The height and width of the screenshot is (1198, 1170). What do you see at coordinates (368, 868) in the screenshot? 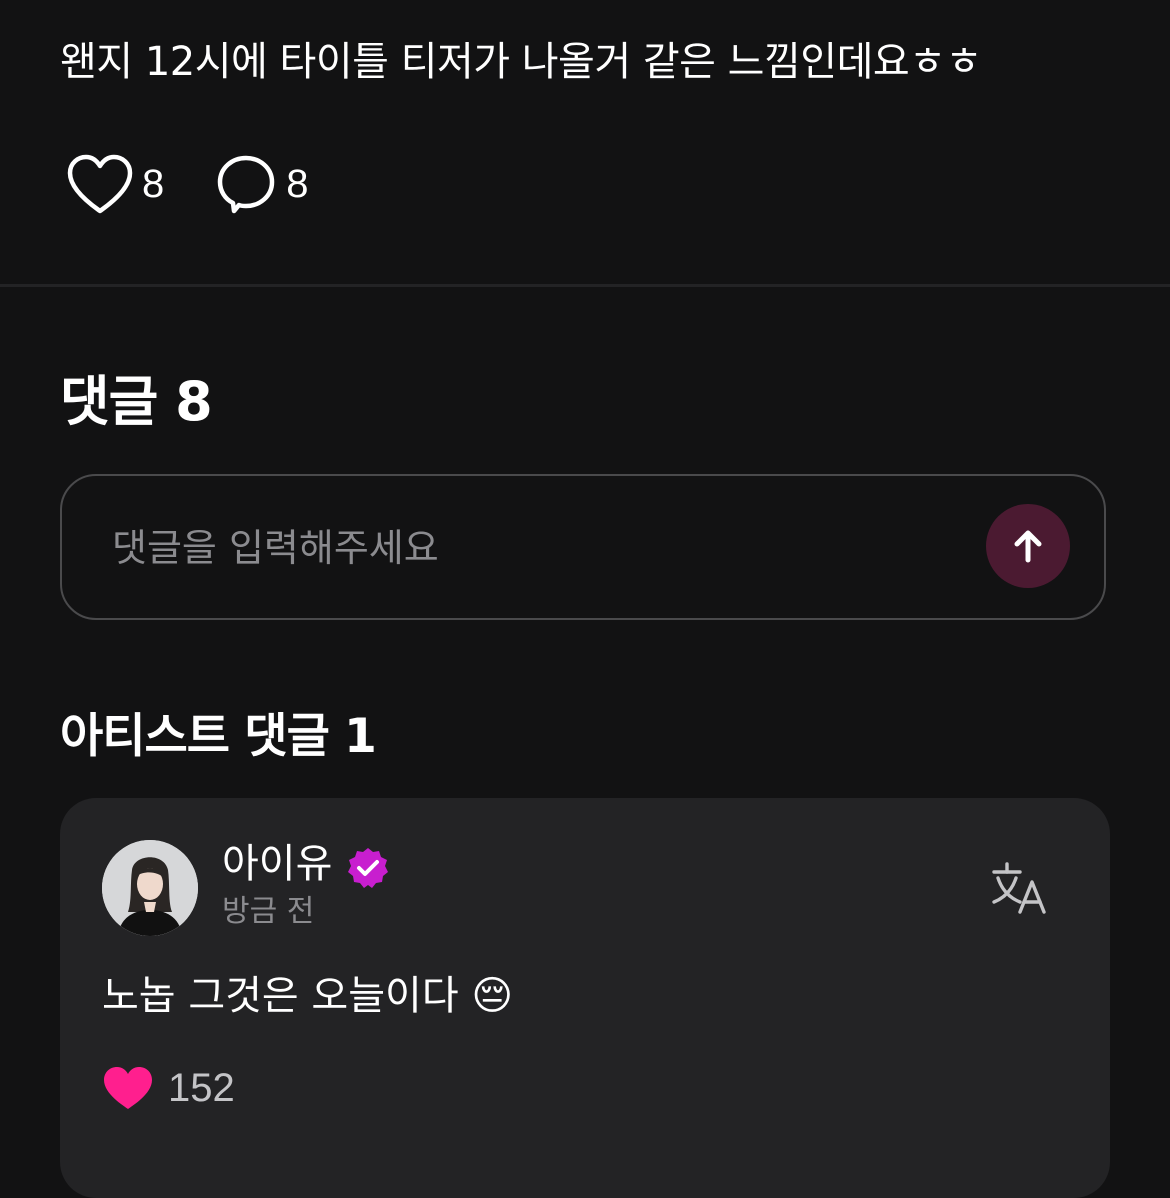
I see `verified-badge-icon` at bounding box center [368, 868].